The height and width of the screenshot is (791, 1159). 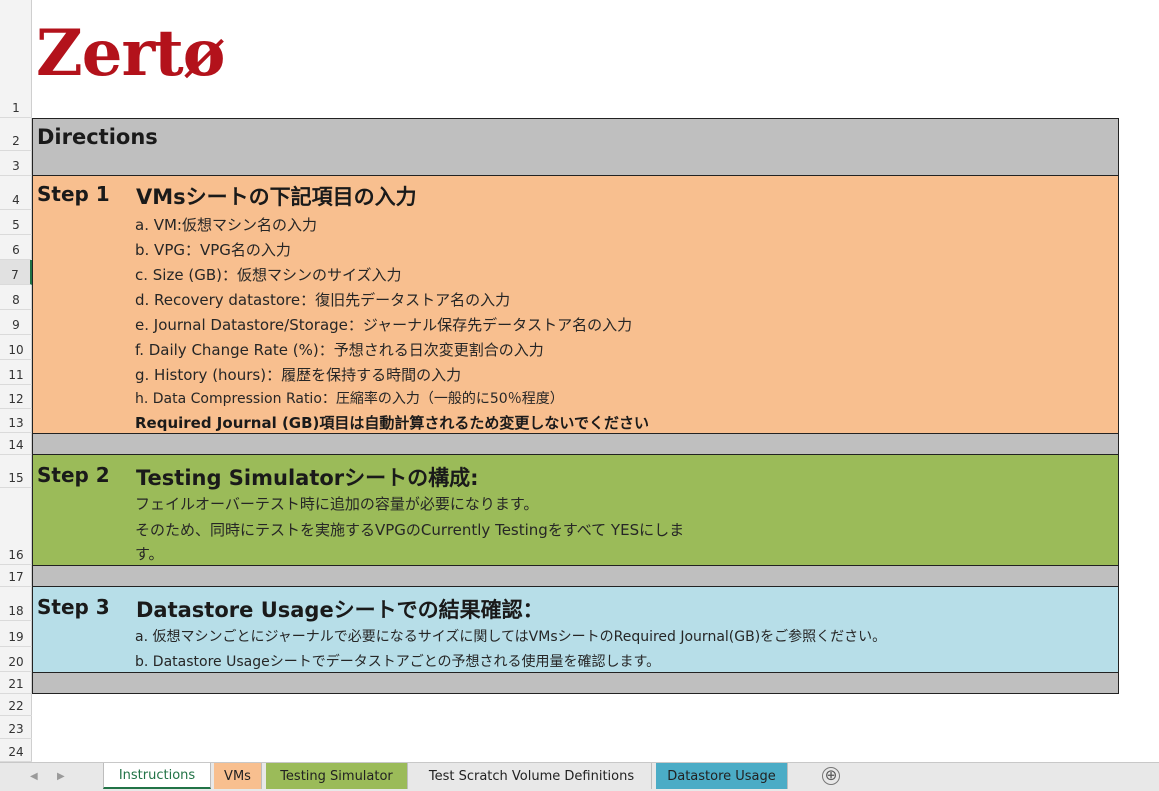 I want to click on directions-band: Directions, so click(x=575, y=147).